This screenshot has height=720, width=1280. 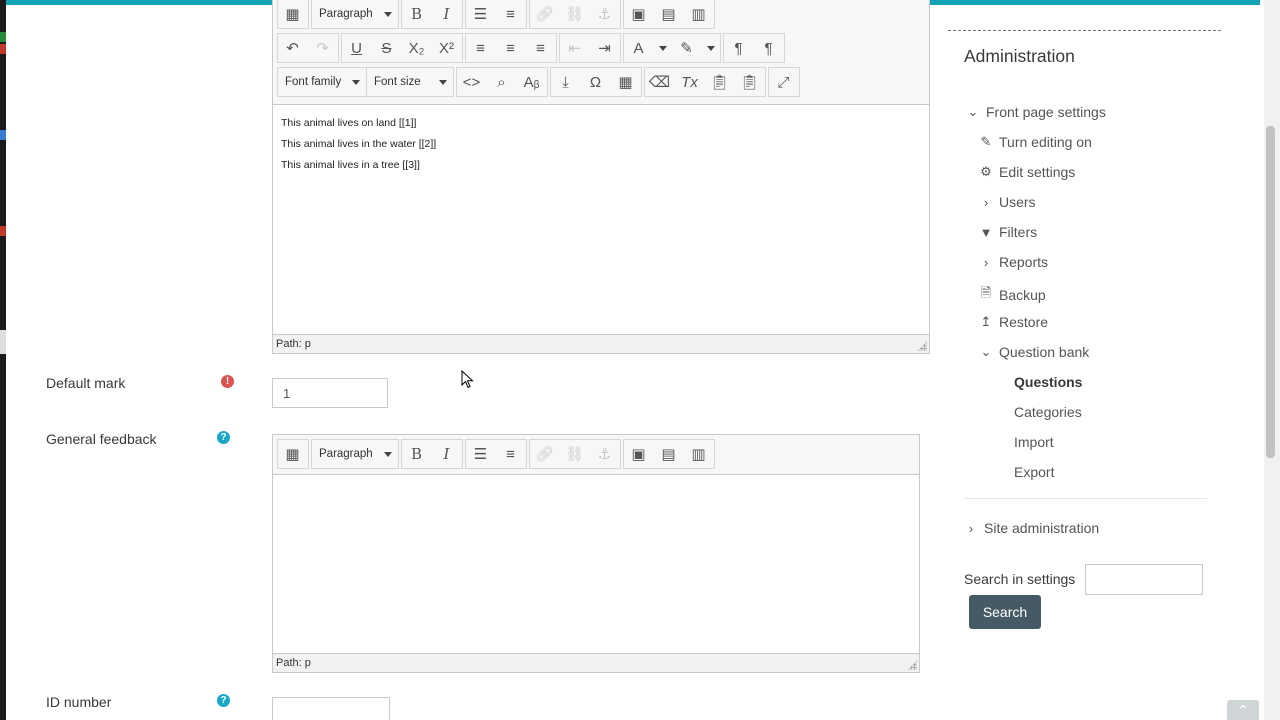 What do you see at coordinates (596, 82) in the screenshot?
I see `special-char-icon: Ω` at bounding box center [596, 82].